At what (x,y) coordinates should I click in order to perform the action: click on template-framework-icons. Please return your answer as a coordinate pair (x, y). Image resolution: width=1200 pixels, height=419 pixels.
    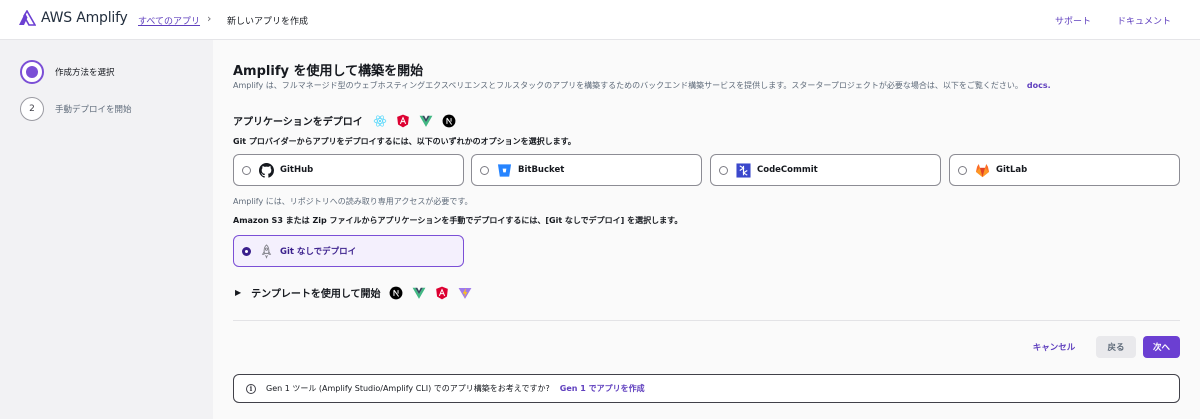
    Looking at the image, I should click on (435, 293).